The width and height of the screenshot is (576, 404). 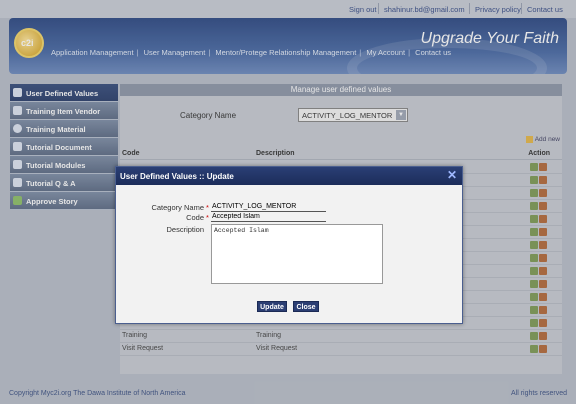 I want to click on dialog-title: User Defined Values :: Update, so click(x=177, y=176).